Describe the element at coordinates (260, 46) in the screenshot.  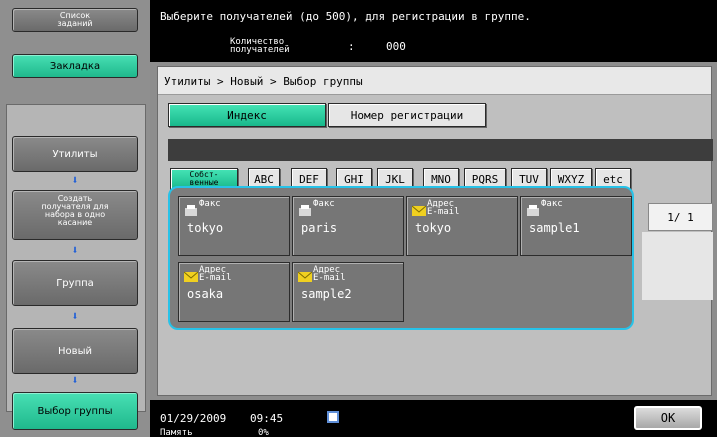
I see `recipient-count-label: Количество получателей` at that location.